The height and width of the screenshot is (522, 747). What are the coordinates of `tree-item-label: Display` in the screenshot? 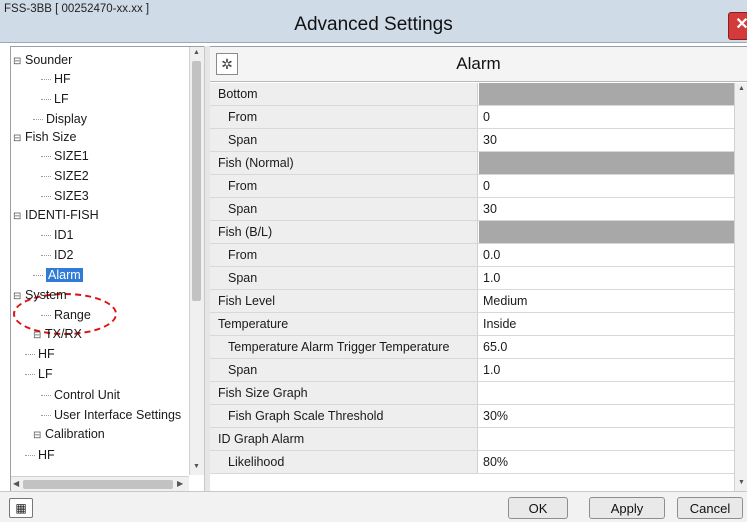 It's located at (66, 119).